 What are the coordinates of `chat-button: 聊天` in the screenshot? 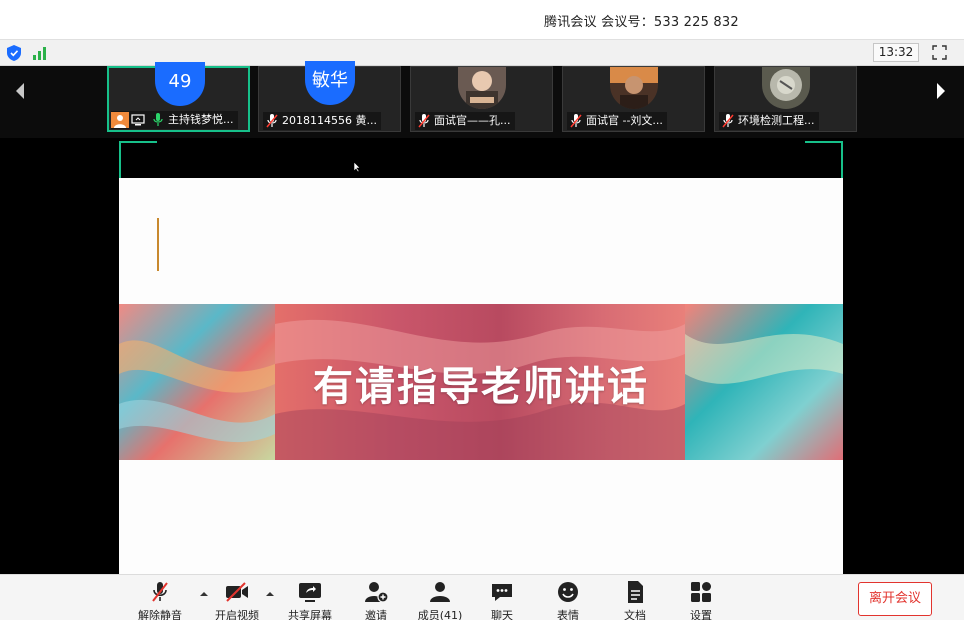 It's located at (502, 598).